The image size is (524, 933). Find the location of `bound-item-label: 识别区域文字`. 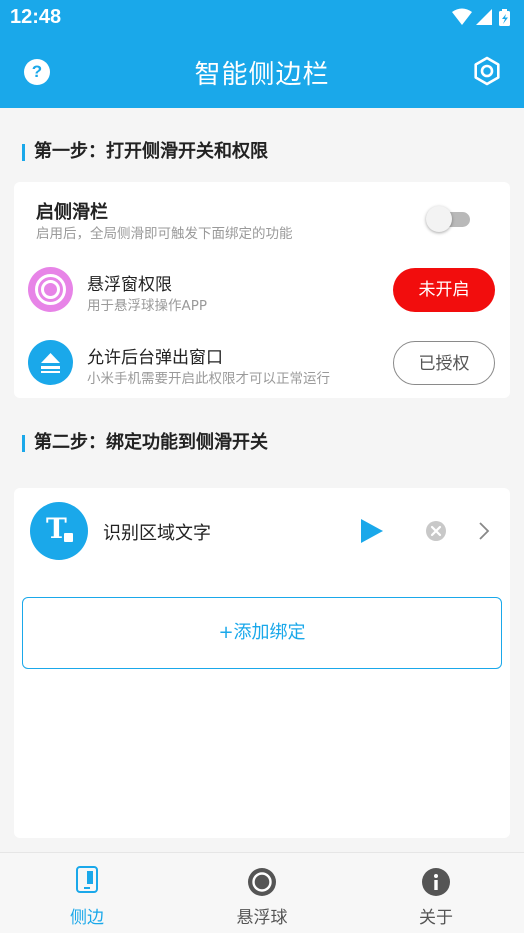

bound-item-label: 识别区域文字 is located at coordinates (157, 533).